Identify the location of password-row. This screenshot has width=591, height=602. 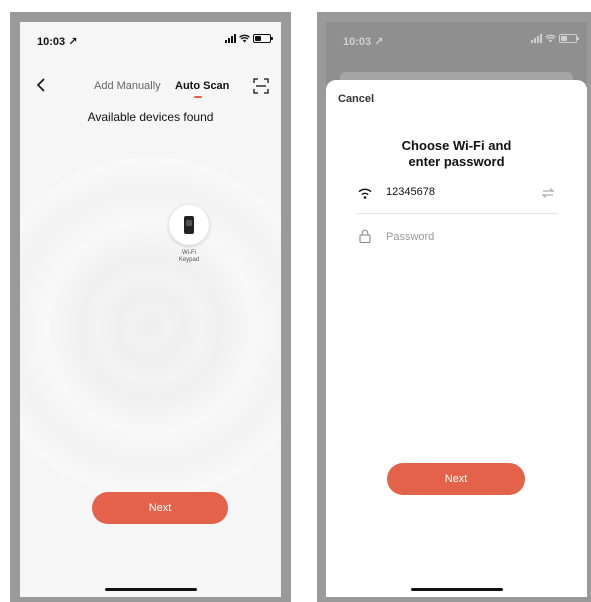
(457, 239).